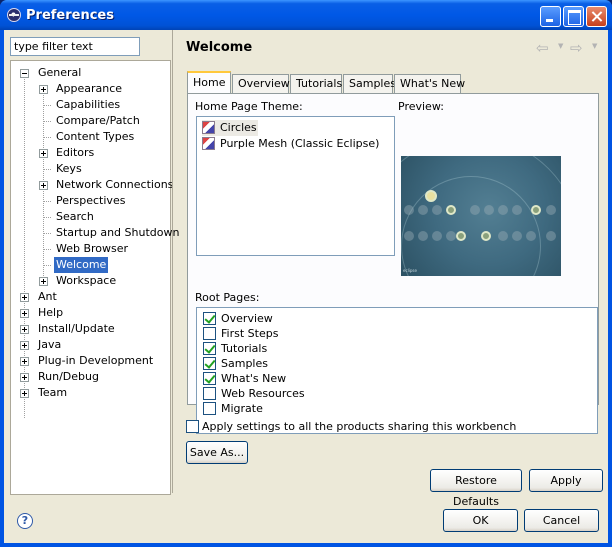 The width and height of the screenshot is (612, 547). I want to click on ok-button: OK, so click(480, 520).